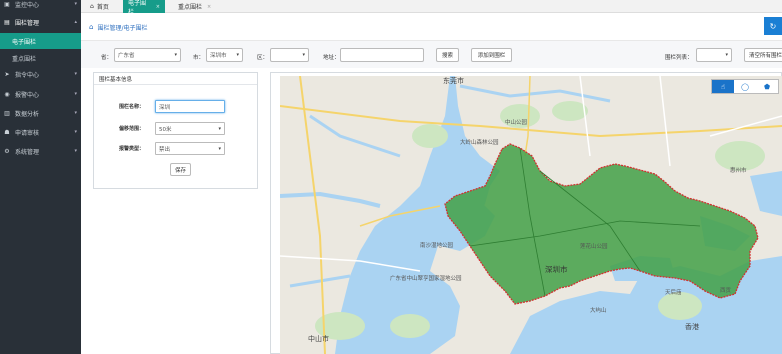  Describe the element at coordinates (75, 22) in the screenshot. I see `chevron-up-icon: ▴` at that location.